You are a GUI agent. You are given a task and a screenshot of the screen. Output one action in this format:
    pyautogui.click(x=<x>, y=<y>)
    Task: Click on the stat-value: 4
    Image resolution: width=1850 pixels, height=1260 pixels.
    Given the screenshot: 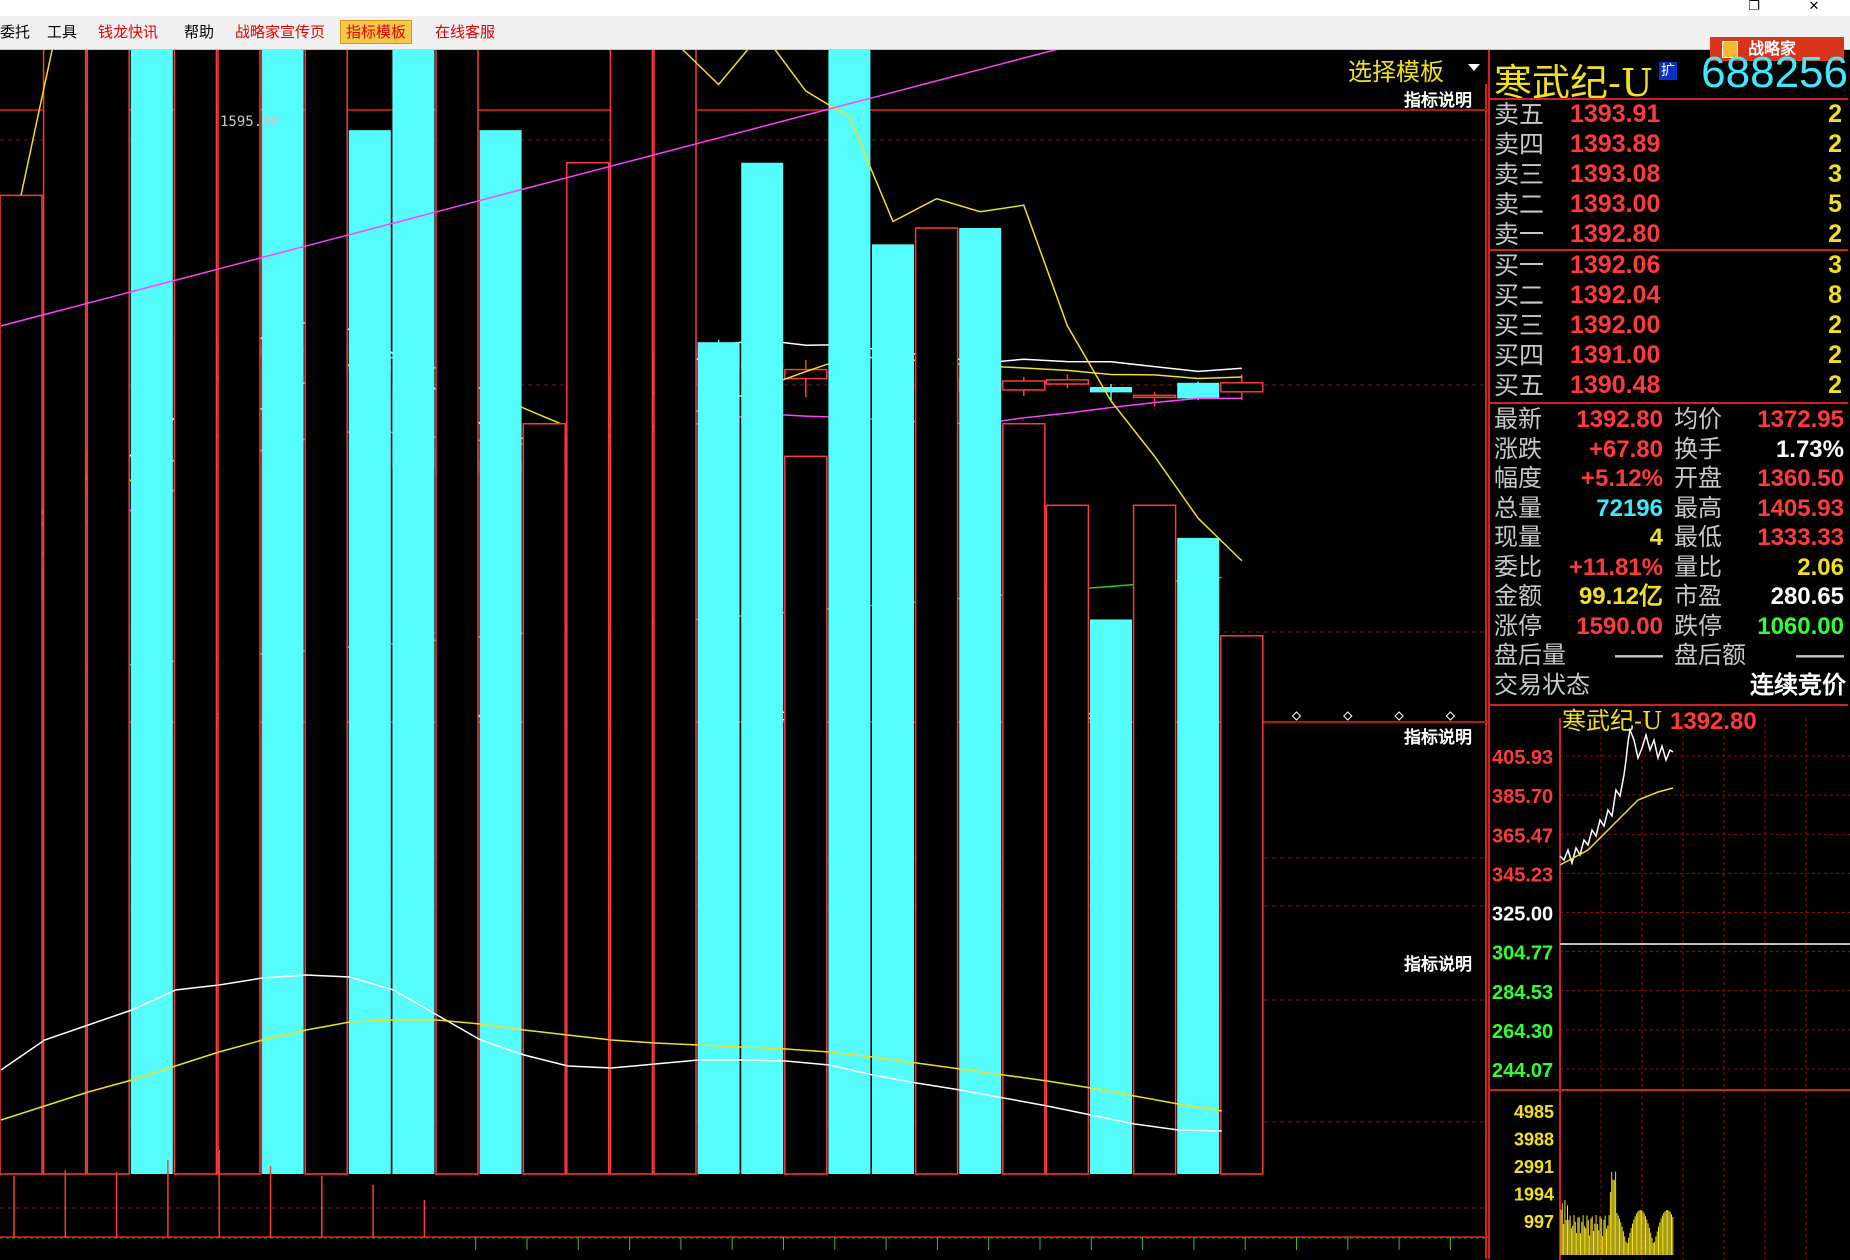 What is the action you would take?
    pyautogui.click(x=1656, y=537)
    